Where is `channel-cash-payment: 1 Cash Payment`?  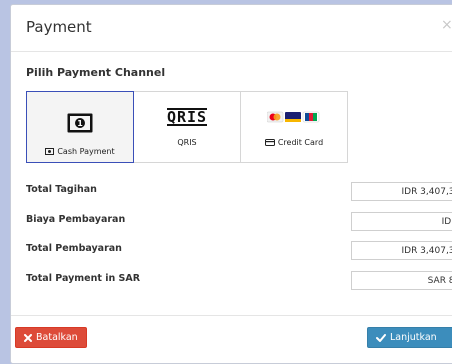
channel-cash-payment: 1 Cash Payment is located at coordinates (80, 127).